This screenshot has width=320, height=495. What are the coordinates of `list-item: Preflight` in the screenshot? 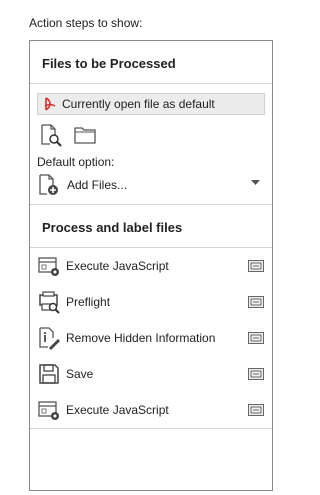 It's located at (151, 302).